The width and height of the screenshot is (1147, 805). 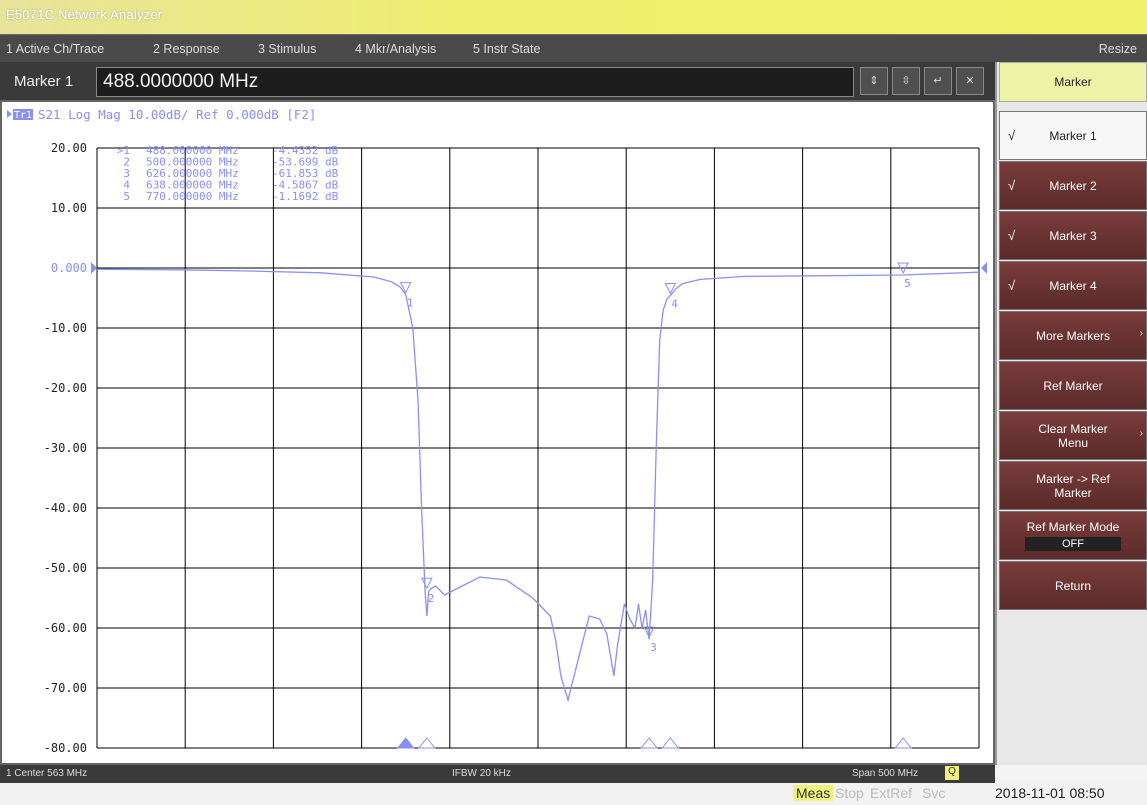 I want to click on meas-indicator: Meas, so click(x=813, y=793).